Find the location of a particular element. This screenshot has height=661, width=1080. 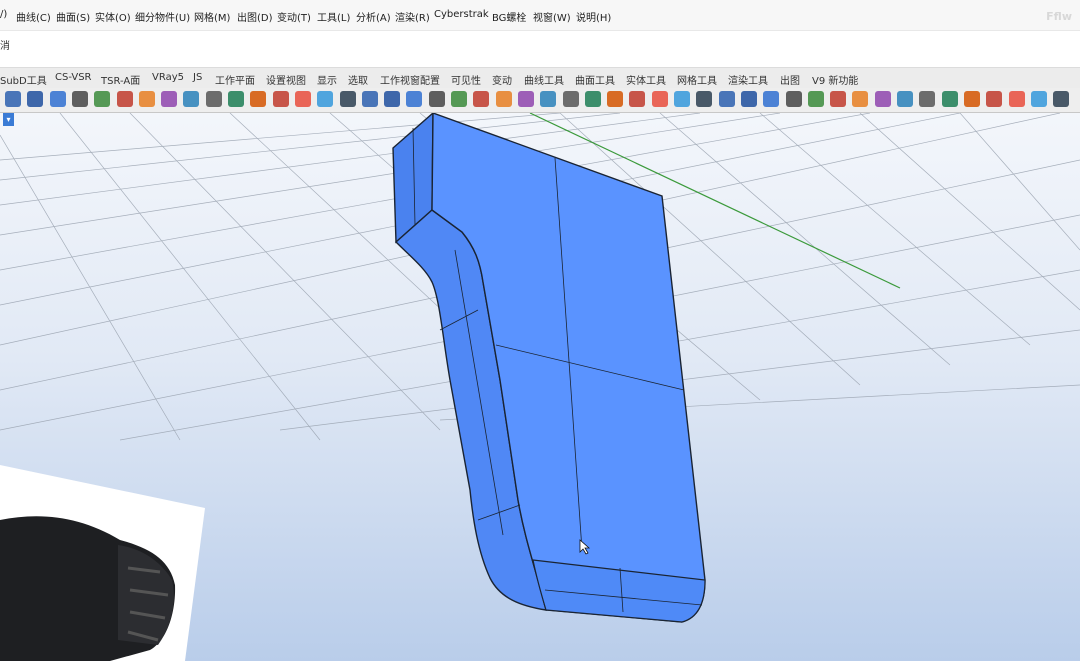

bomb-icon is located at coordinates (748, 99).